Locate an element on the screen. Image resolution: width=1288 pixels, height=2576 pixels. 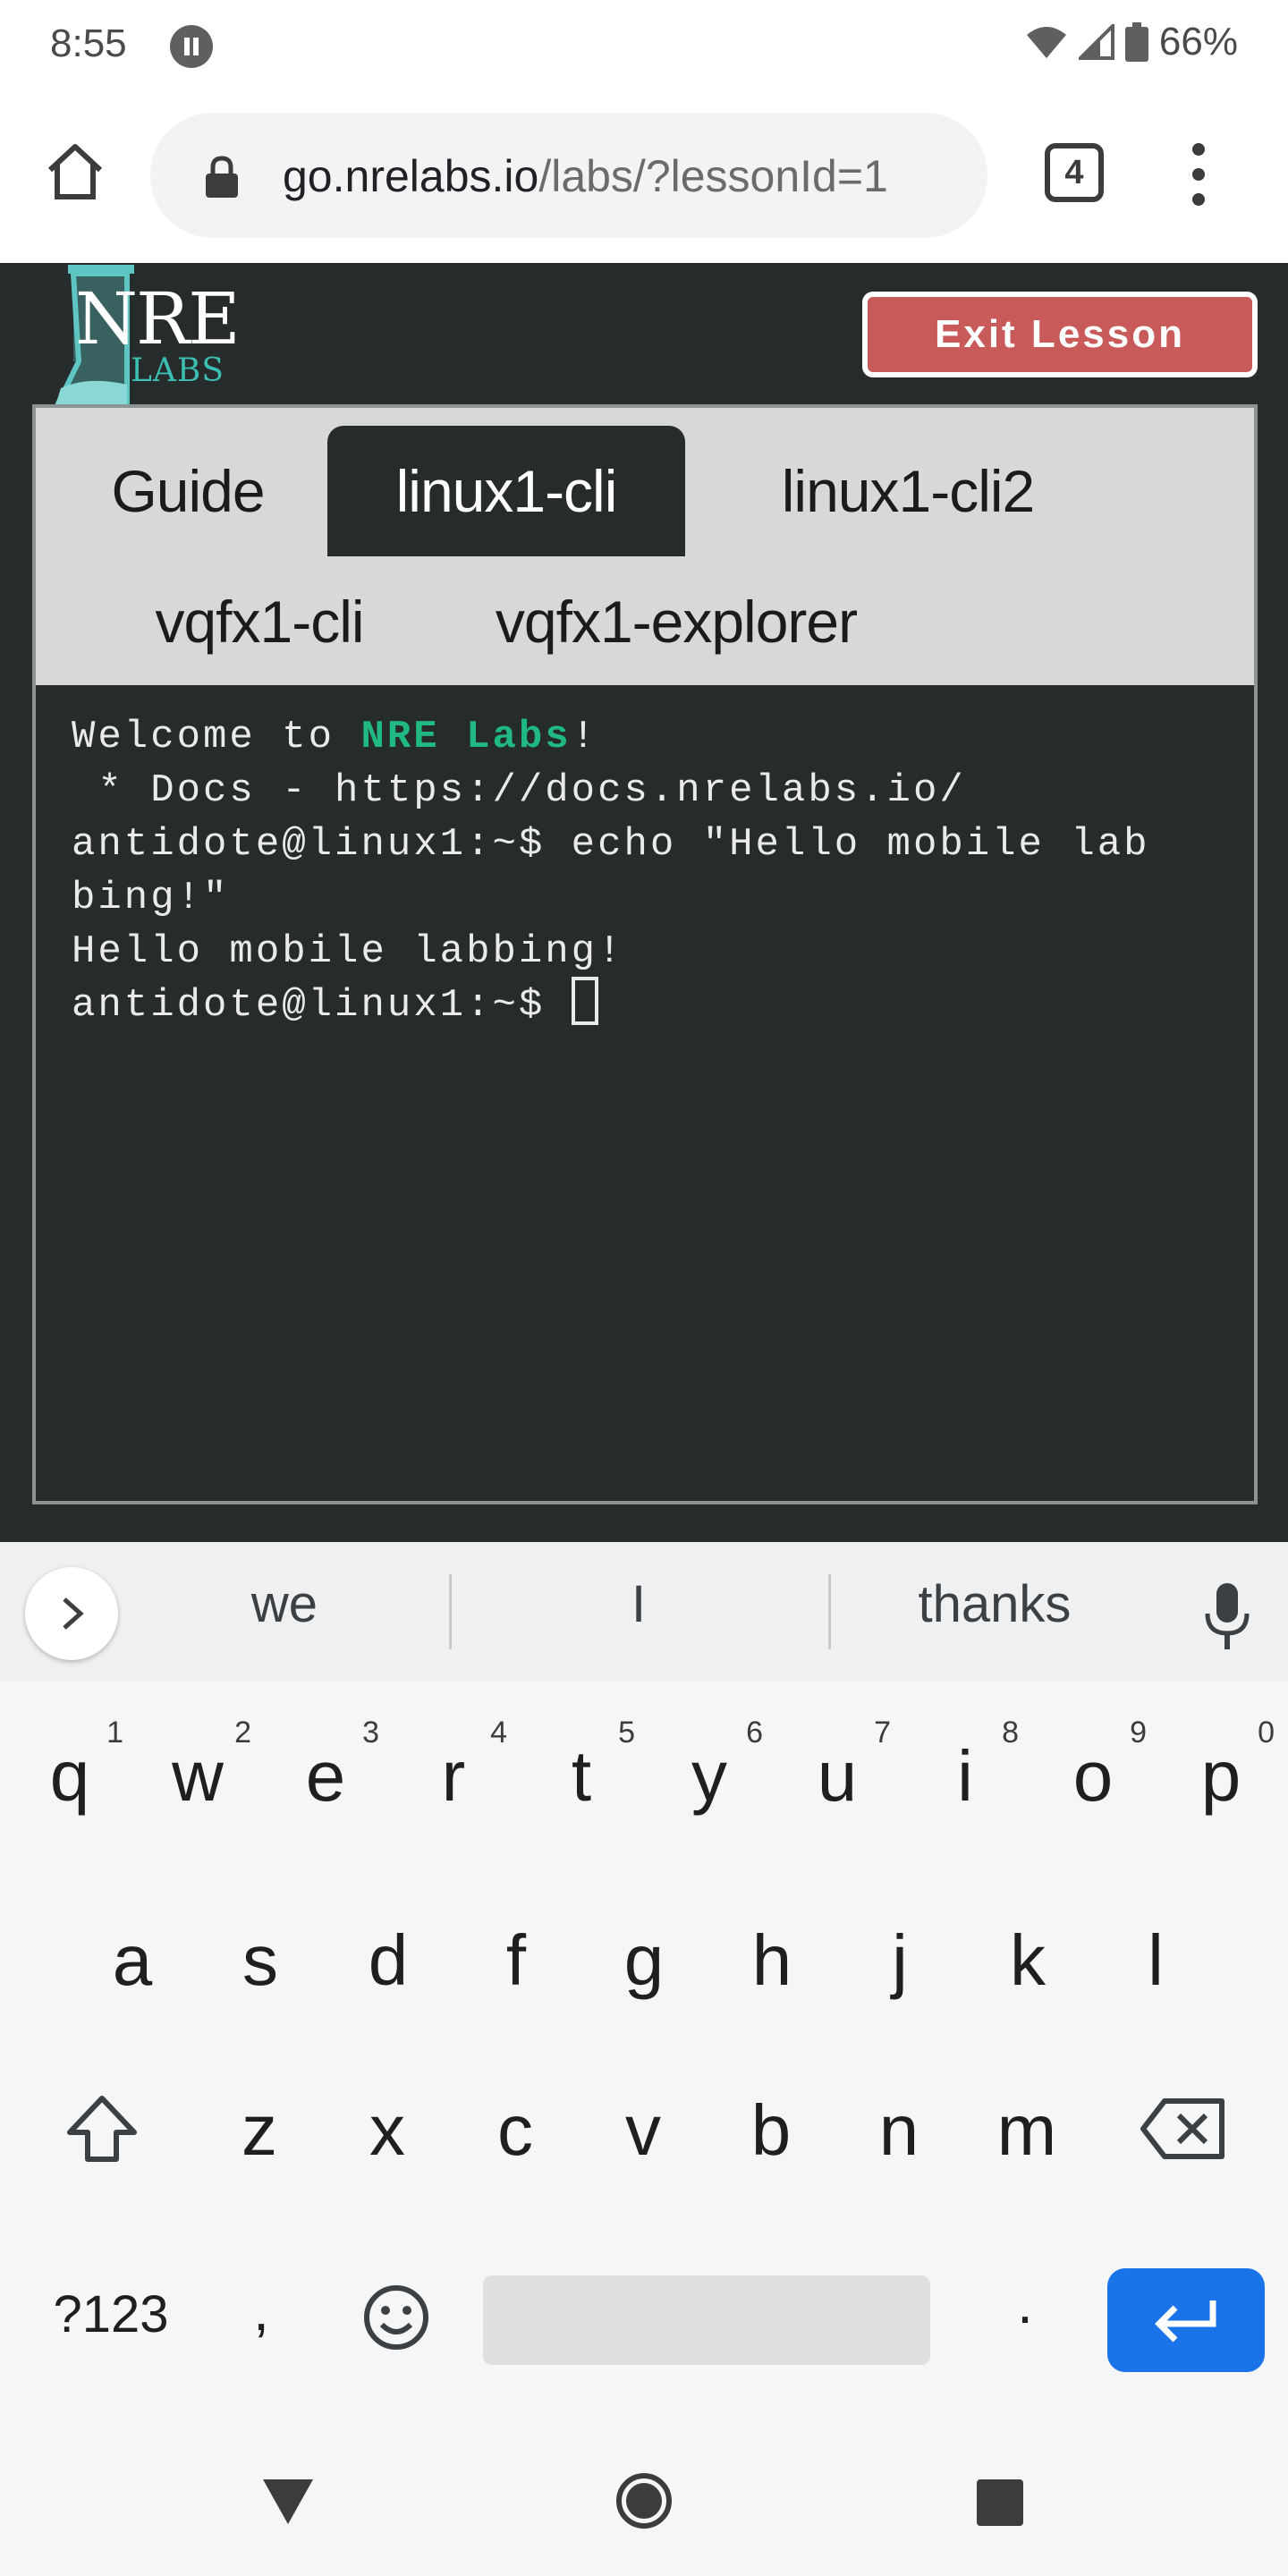
key-f: f is located at coordinates (516, 1960).